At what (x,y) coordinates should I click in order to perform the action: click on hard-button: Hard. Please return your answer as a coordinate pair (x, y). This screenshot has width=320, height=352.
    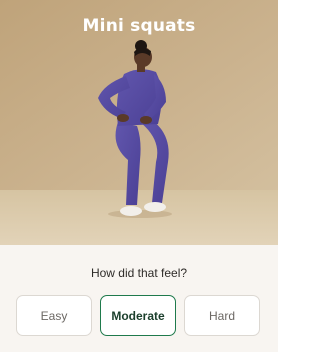
    Looking at the image, I should click on (222, 315).